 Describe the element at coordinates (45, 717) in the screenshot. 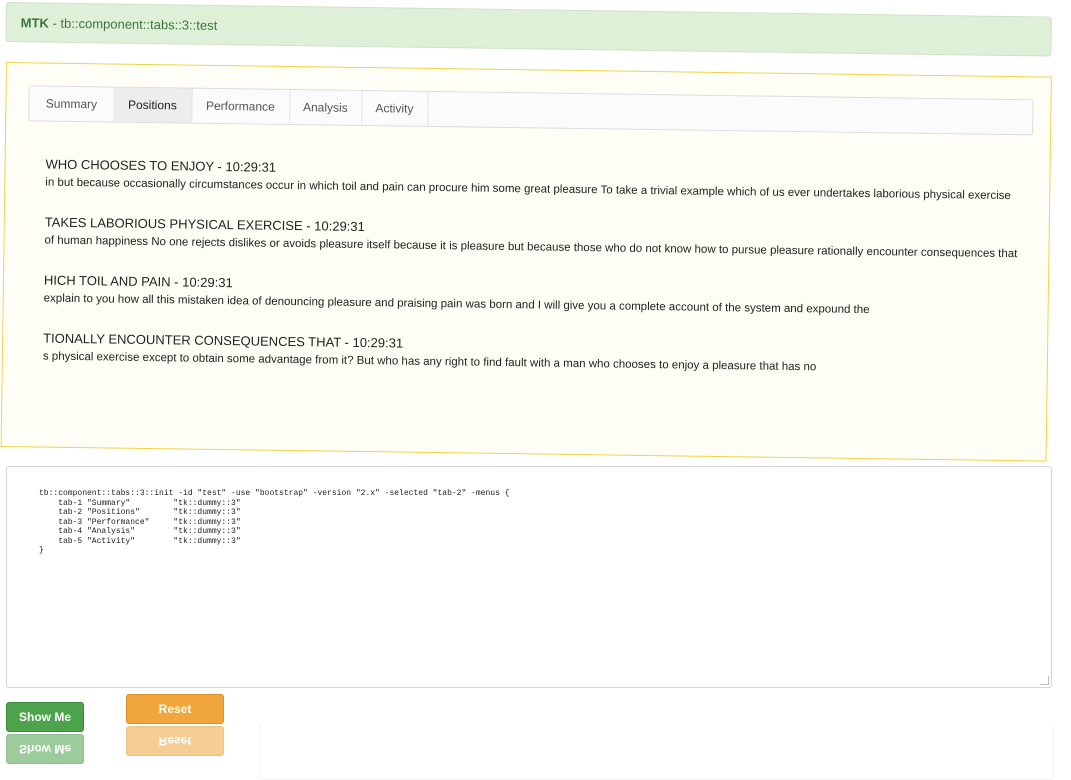

I see `show-me-button: Show Me` at that location.